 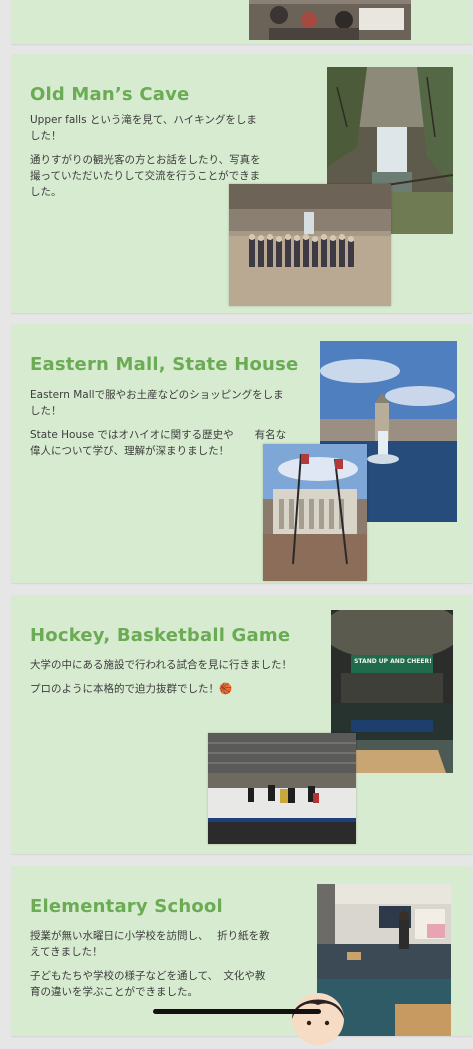 What do you see at coordinates (393, 661) in the screenshot?
I see `arena-banner-text: STAND UP AND CHEER!` at bounding box center [393, 661].